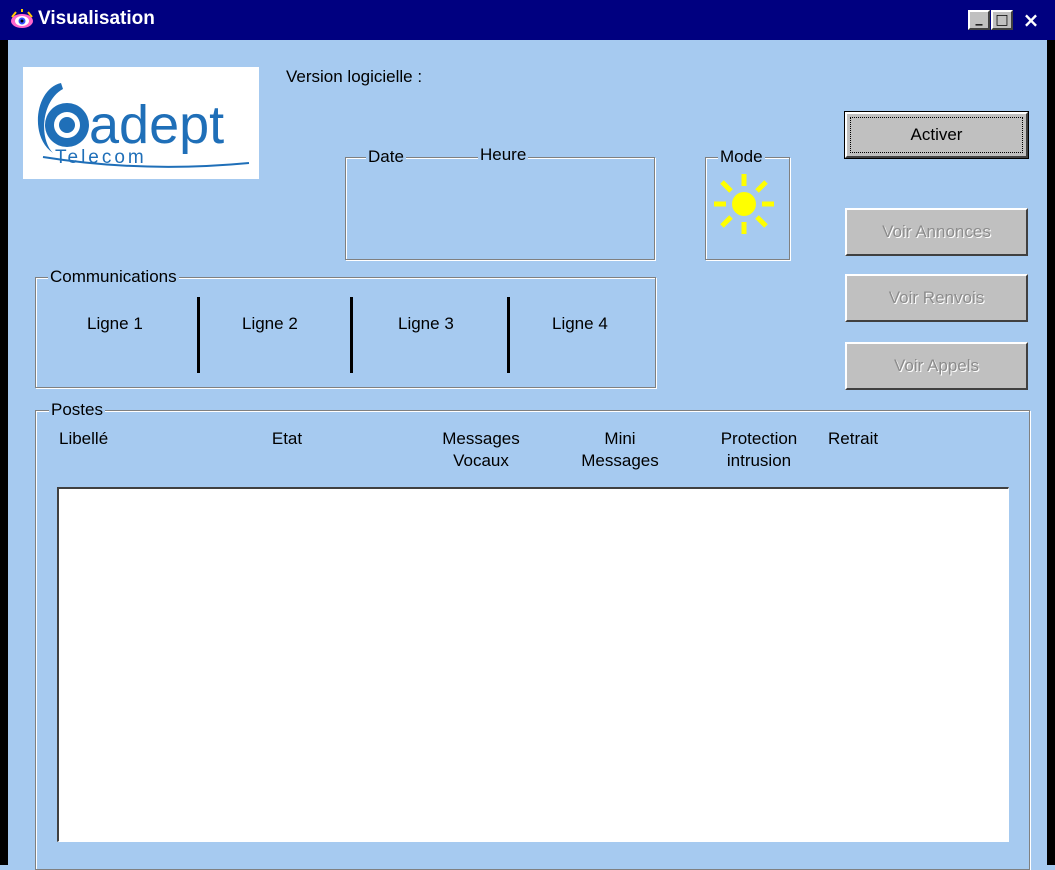 Image resolution: width=1055 pixels, height=870 pixels. I want to click on column-header-protection-intrusion: Protection intrusion, so click(759, 450).